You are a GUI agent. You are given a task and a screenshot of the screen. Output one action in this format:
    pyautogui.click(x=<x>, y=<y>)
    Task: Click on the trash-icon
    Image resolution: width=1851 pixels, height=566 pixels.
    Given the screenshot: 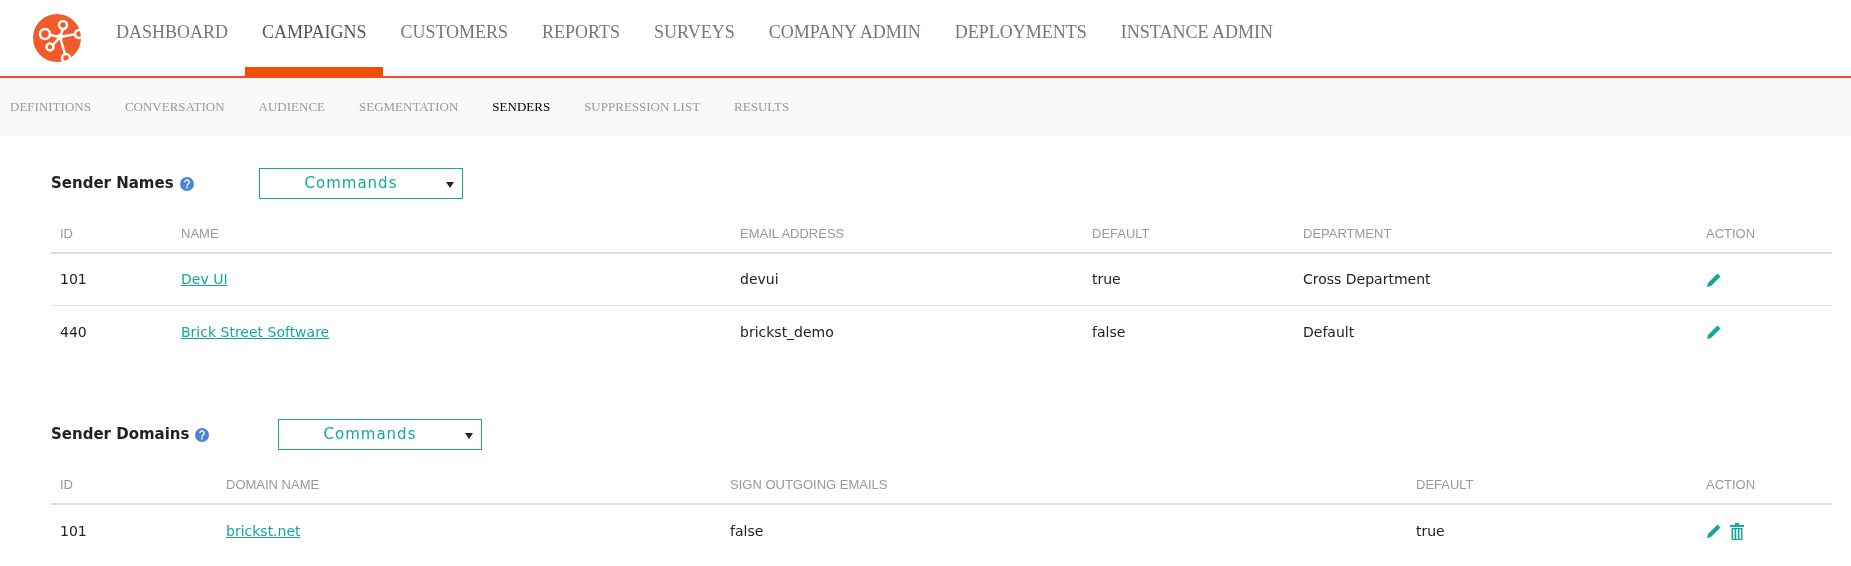 What is the action you would take?
    pyautogui.click(x=1737, y=531)
    